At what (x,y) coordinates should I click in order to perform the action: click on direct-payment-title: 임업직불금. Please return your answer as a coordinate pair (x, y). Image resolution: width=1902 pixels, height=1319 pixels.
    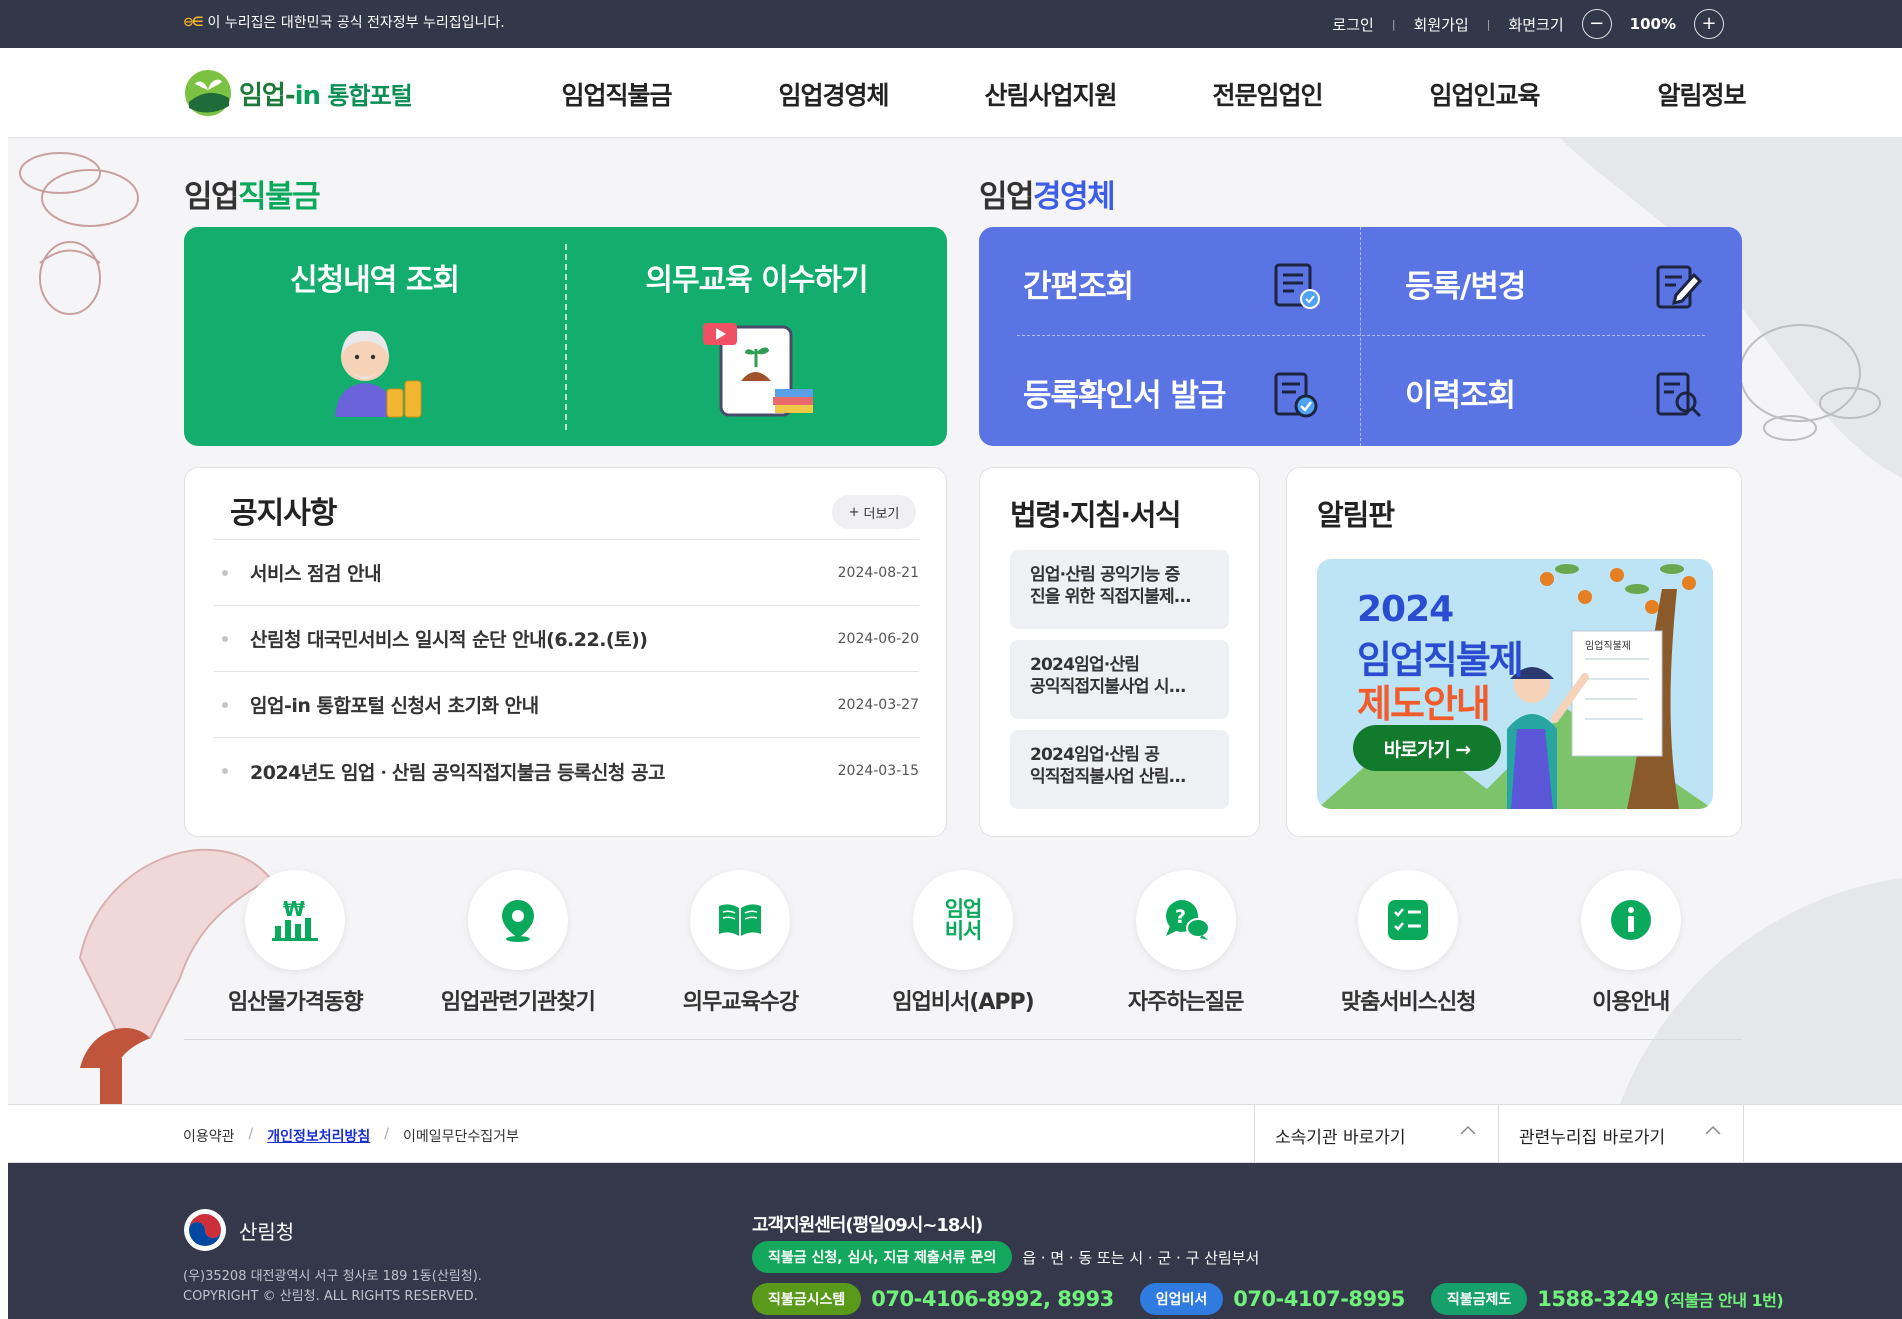
    Looking at the image, I should click on (252, 193).